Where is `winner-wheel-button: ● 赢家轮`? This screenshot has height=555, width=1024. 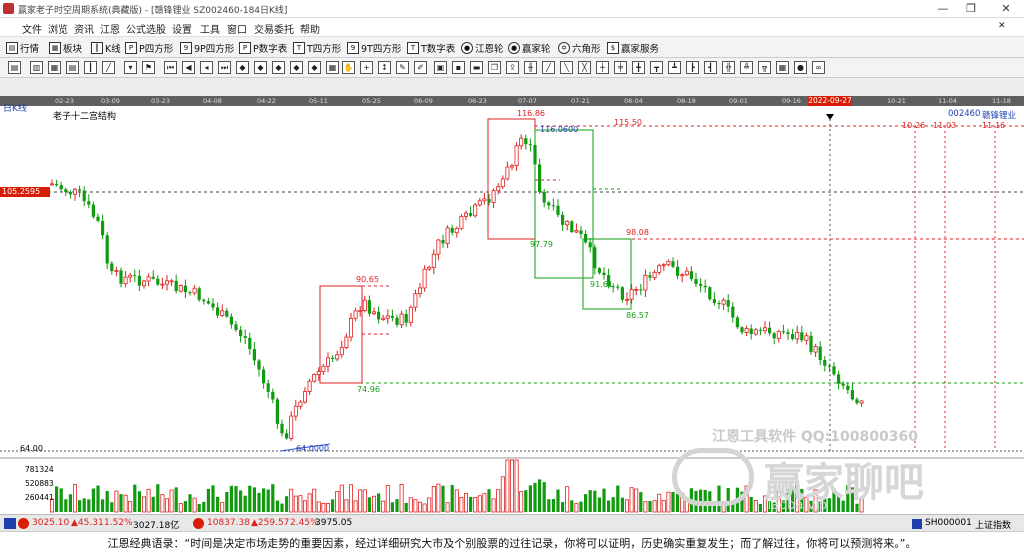 winner-wheel-button: ● 赢家轮 is located at coordinates (529, 47).